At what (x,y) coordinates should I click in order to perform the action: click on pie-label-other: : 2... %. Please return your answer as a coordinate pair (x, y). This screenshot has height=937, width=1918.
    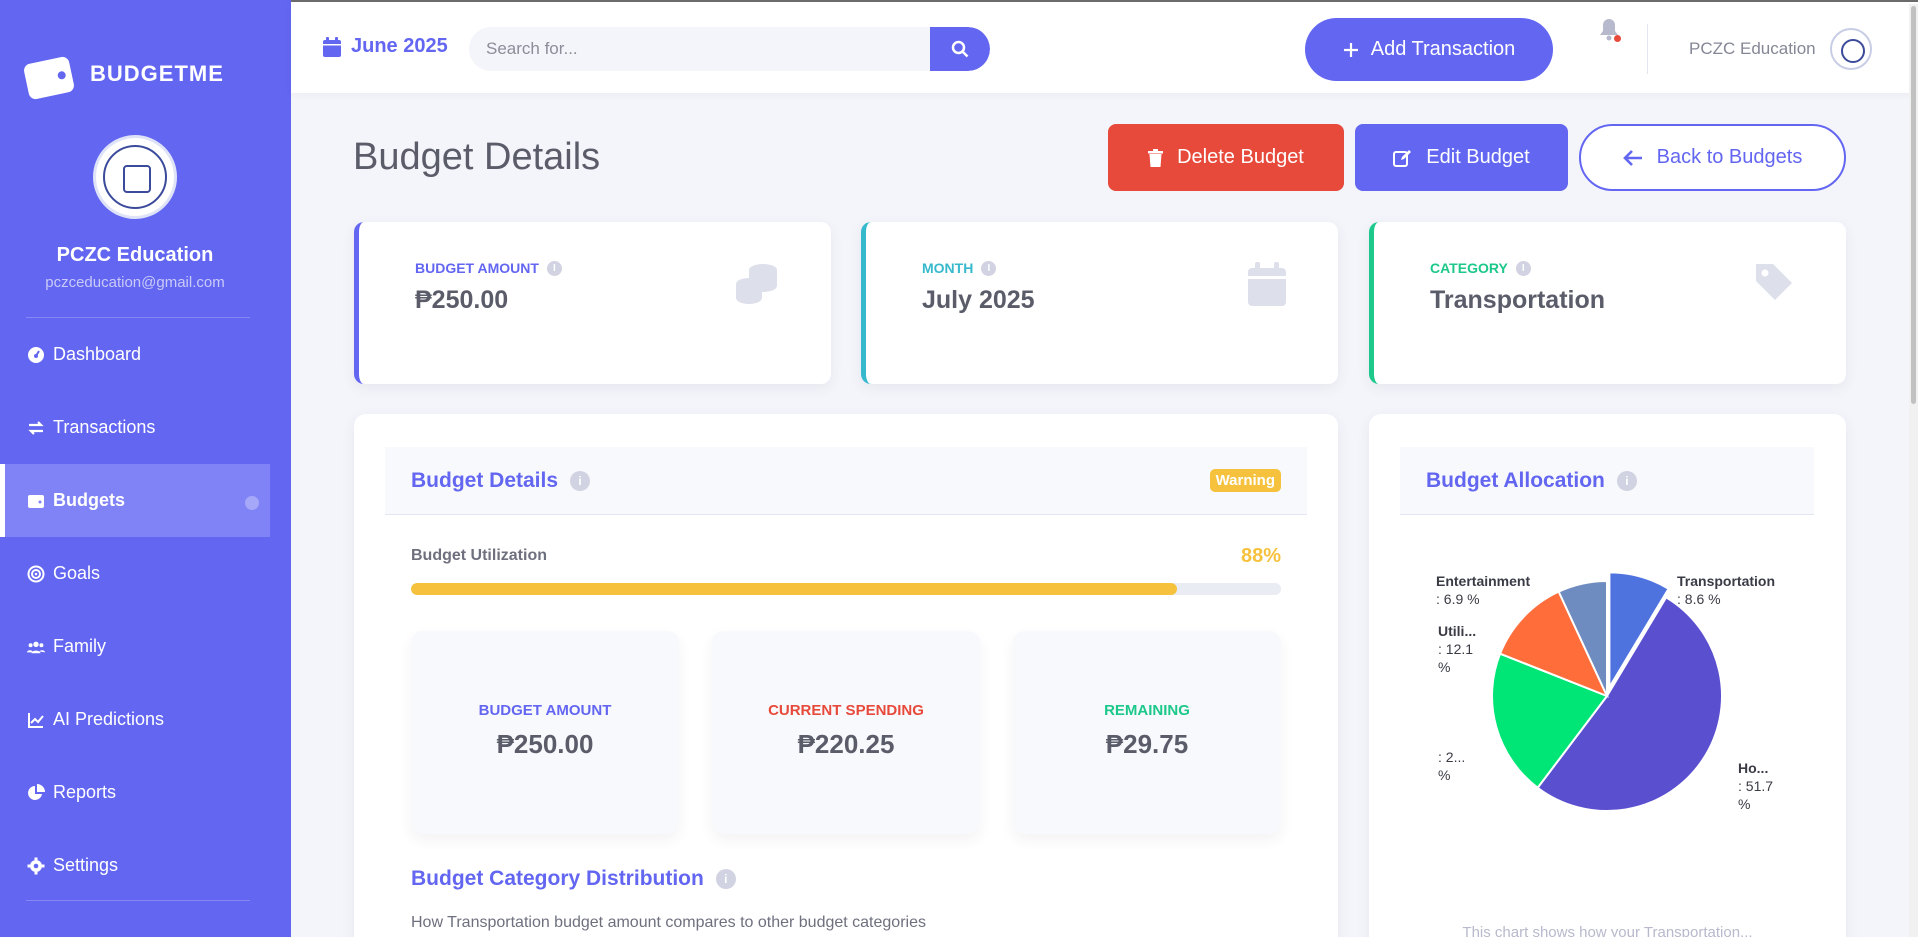
    Looking at the image, I should click on (1458, 757).